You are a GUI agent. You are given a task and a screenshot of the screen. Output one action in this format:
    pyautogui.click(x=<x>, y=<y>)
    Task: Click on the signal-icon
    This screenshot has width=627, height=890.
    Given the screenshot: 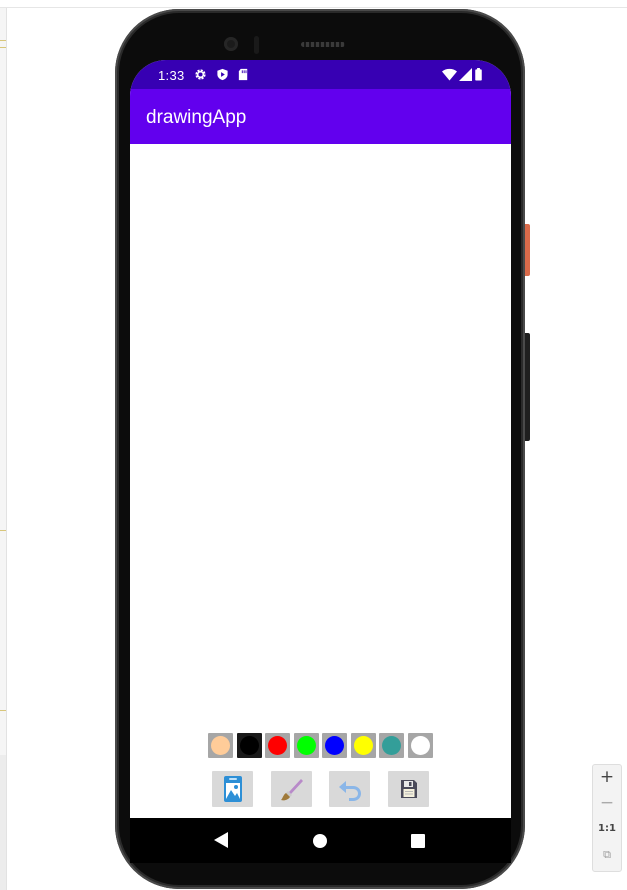 What is the action you would take?
    pyautogui.click(x=465, y=74)
    